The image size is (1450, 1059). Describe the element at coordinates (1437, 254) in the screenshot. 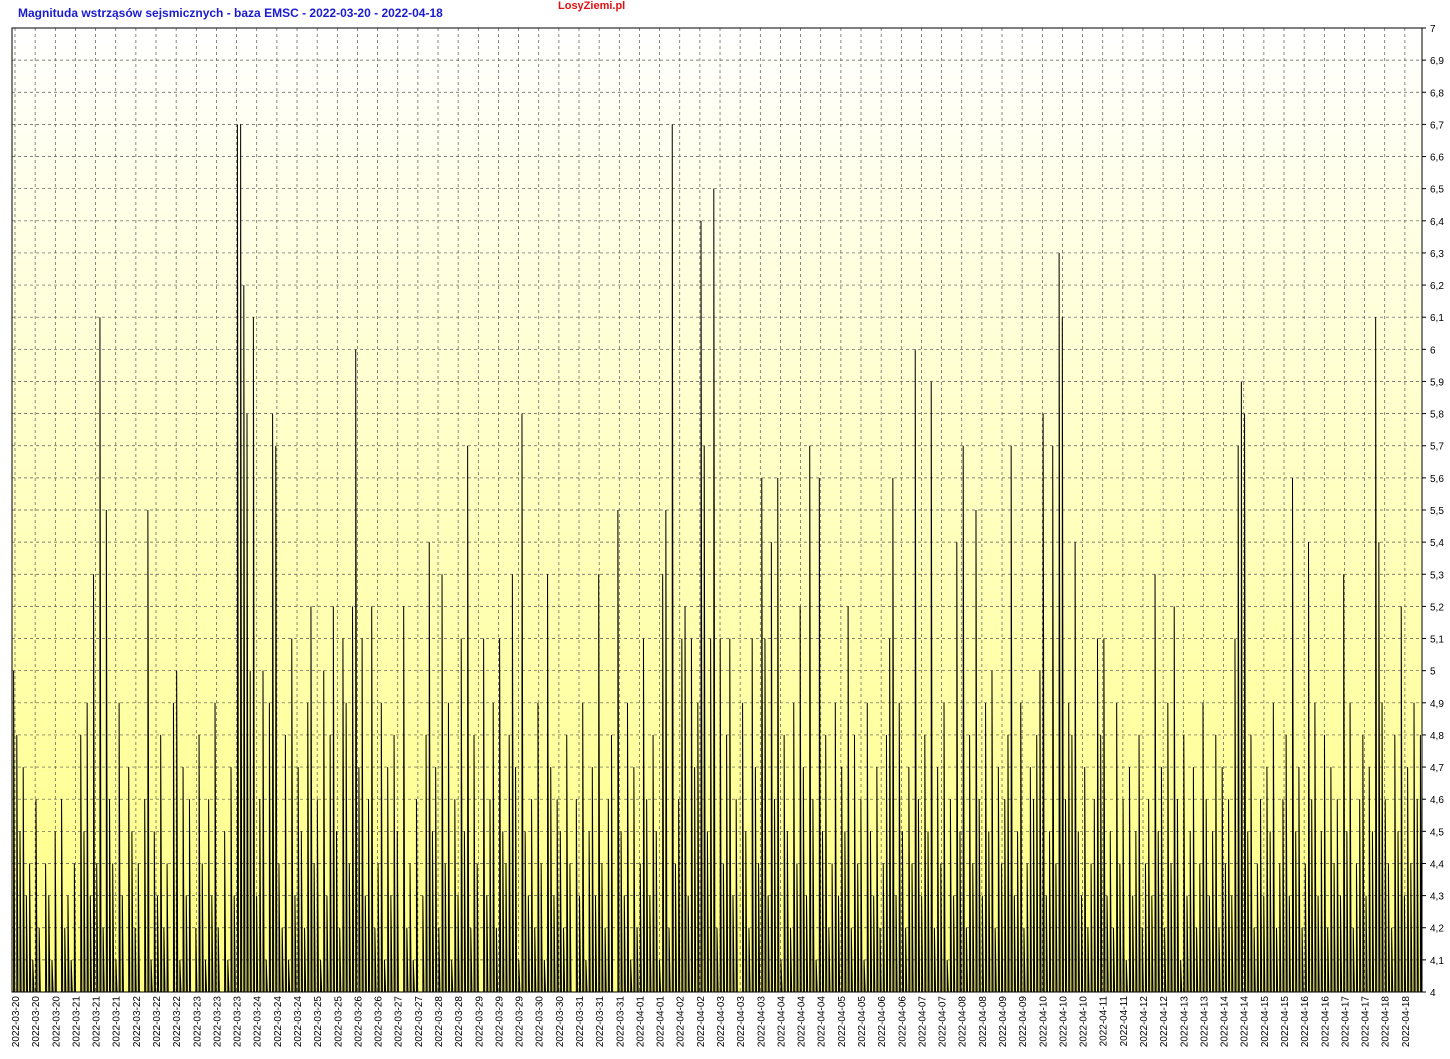

I see `y-tick-label: 6,3` at that location.